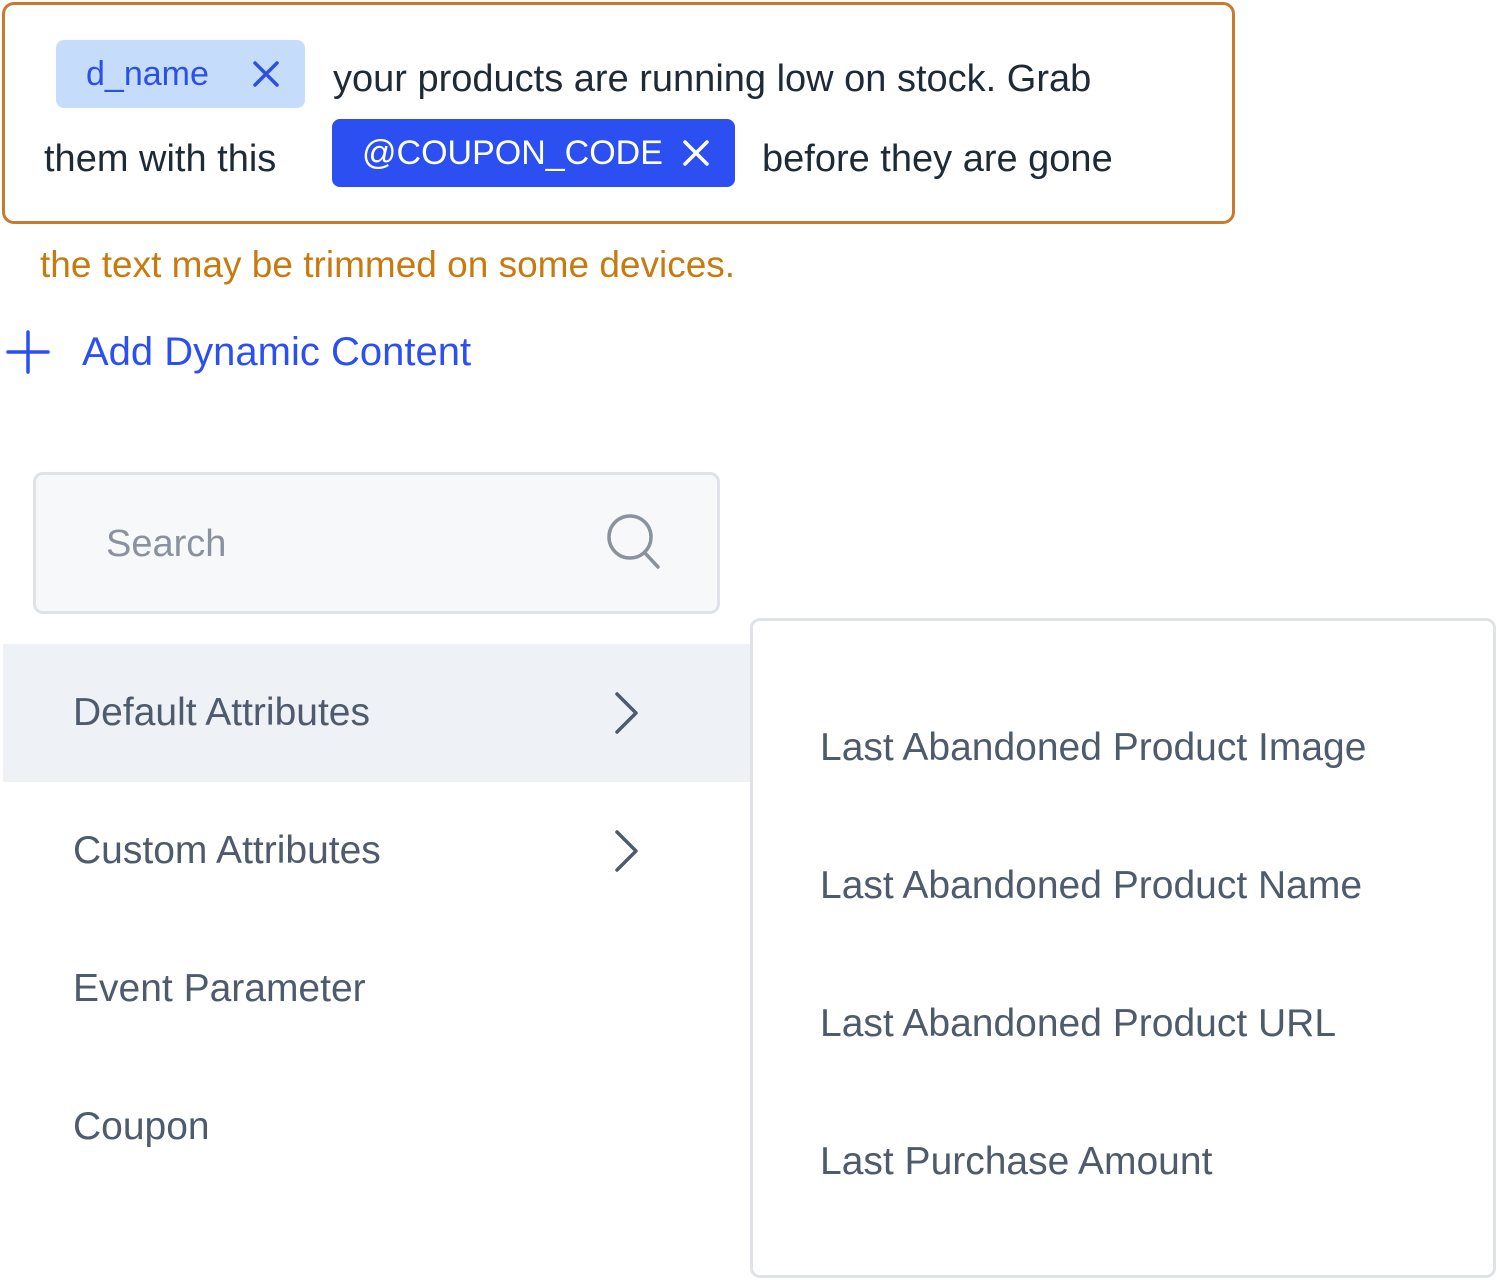 Image resolution: width=1497 pixels, height=1280 pixels. I want to click on category-event-parameter: Event Parameter, so click(377, 989).